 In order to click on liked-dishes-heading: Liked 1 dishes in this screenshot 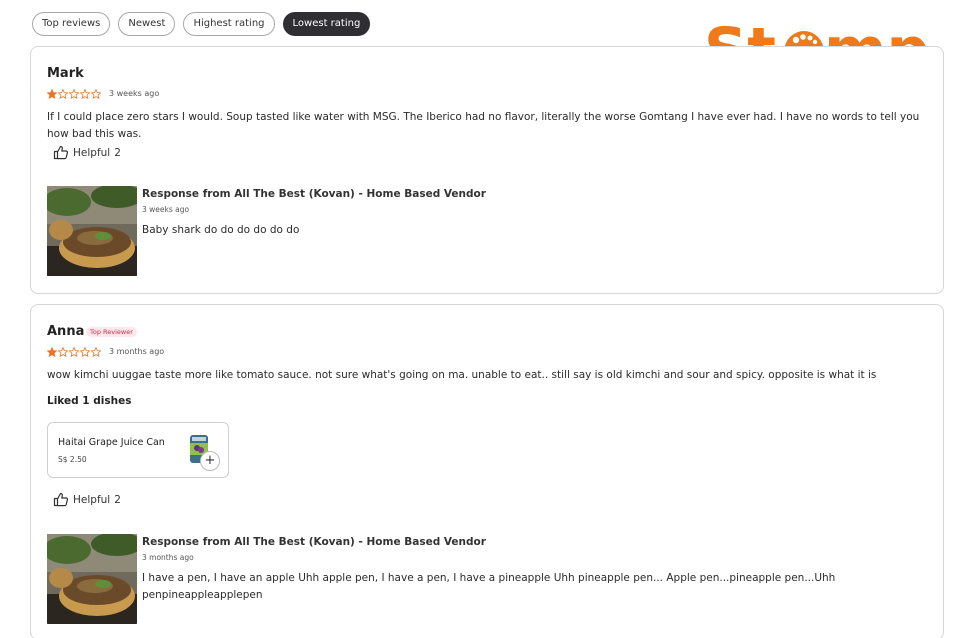, I will do `click(89, 401)`.